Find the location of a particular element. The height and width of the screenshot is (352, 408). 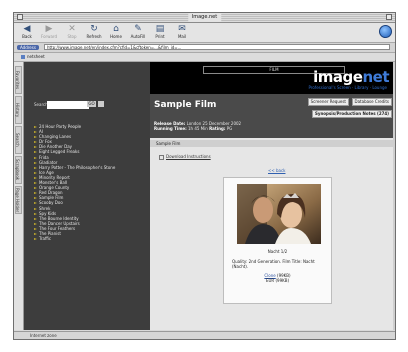

document-icon is located at coordinates (161, 157).